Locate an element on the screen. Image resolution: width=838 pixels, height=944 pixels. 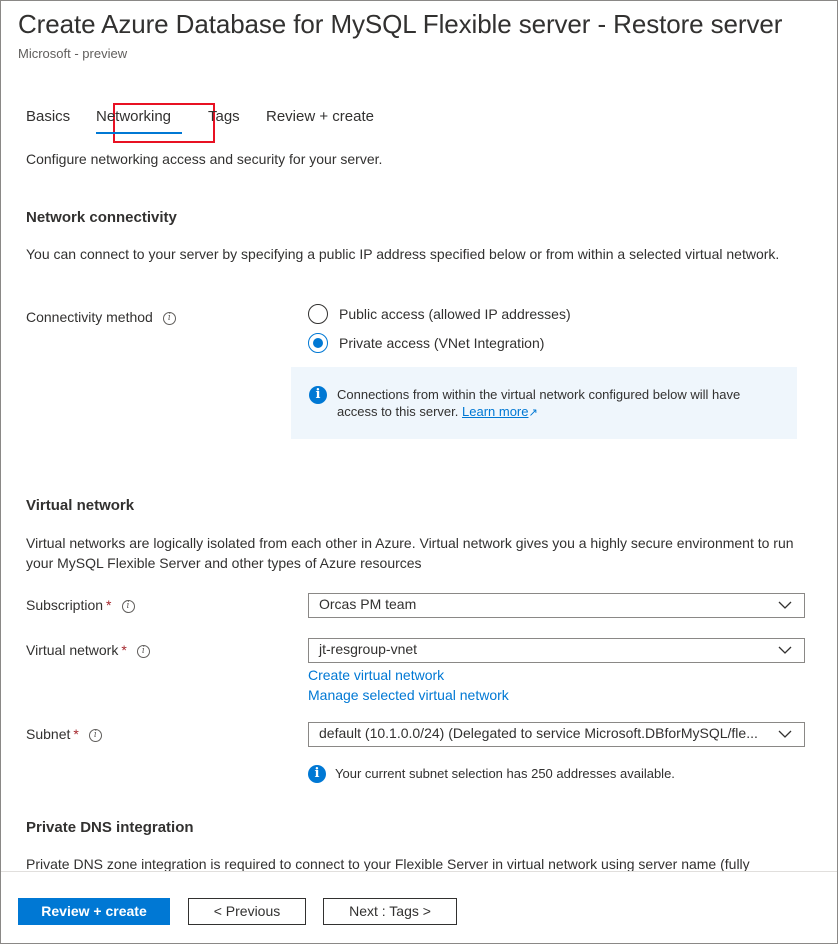
previous-button: < Previous is located at coordinates (247, 911).